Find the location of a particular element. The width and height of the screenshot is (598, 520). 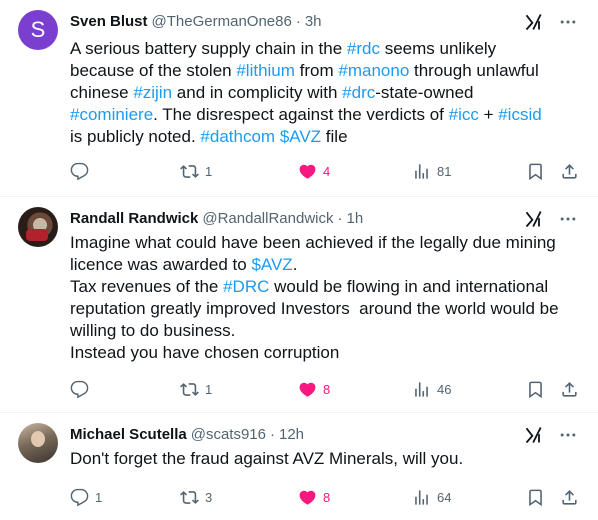

retweet-count: 3 is located at coordinates (209, 497).